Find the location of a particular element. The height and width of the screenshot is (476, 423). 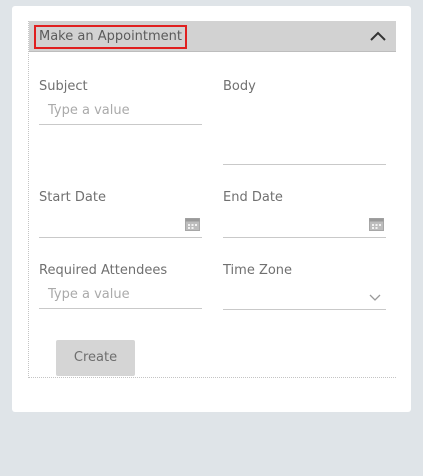

start-date-label: Start Date is located at coordinates (72, 197).